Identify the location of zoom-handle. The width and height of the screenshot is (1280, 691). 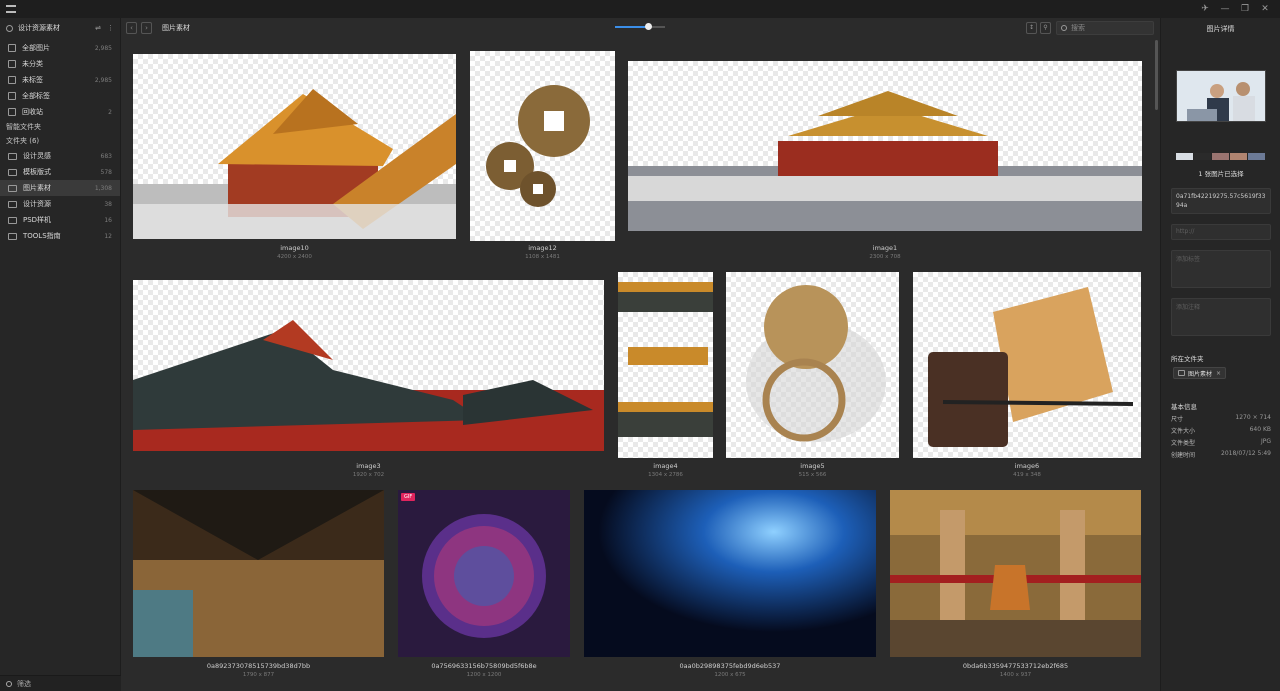
(648, 26).